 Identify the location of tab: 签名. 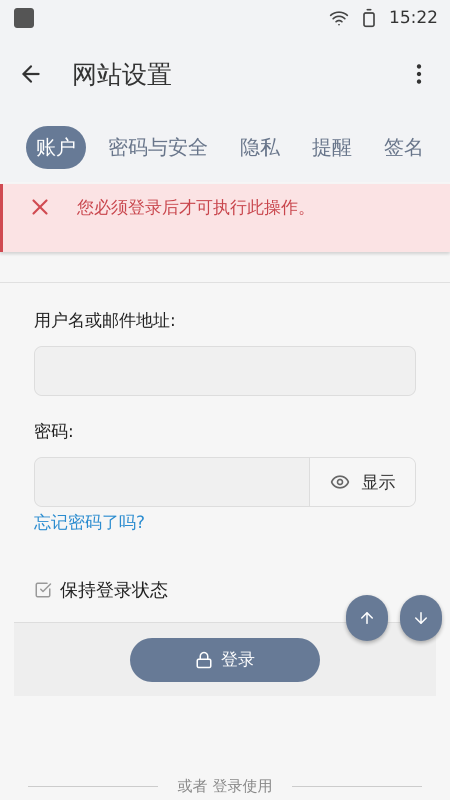
(404, 147).